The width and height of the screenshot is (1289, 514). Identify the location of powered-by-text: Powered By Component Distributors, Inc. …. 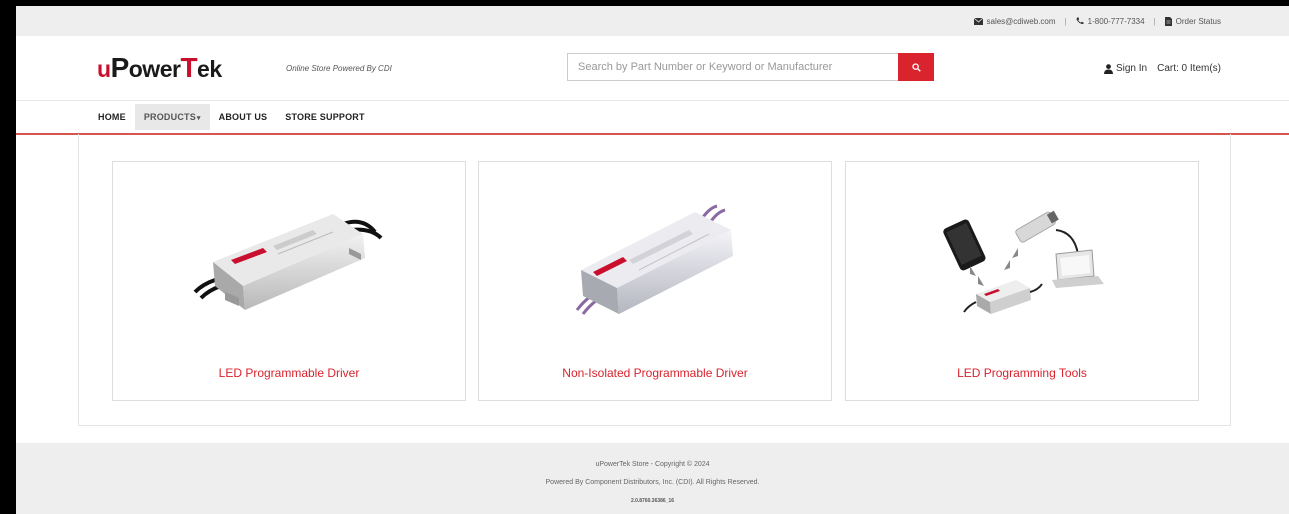
(652, 482).